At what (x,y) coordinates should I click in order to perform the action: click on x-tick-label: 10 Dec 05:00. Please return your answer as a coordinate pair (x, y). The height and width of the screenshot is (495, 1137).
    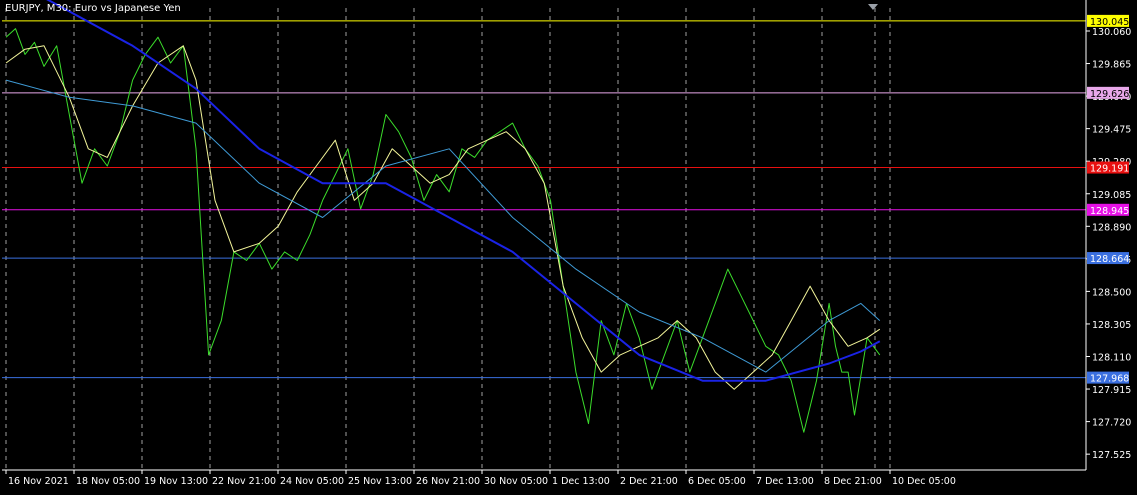
    Looking at the image, I should click on (924, 481).